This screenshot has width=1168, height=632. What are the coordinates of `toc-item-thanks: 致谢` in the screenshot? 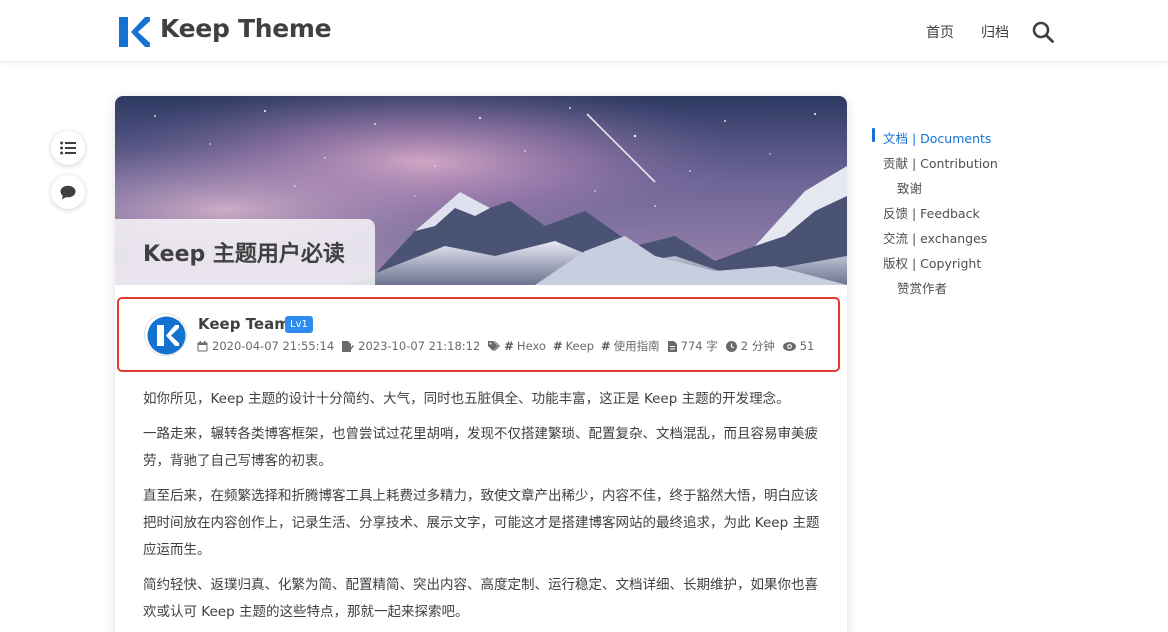 It's located at (909, 187).